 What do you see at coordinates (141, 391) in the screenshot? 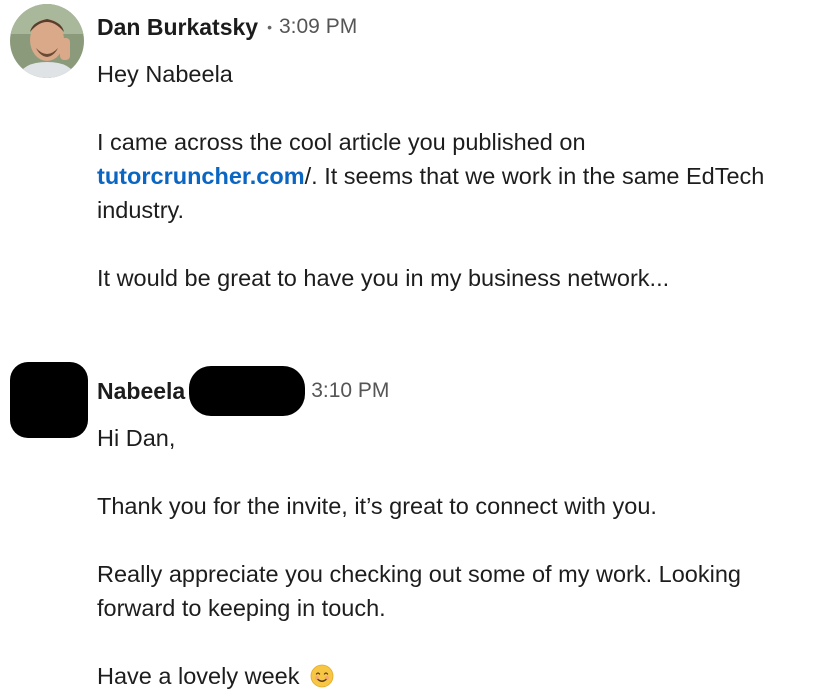
I see `sender-name: Nabeela` at bounding box center [141, 391].